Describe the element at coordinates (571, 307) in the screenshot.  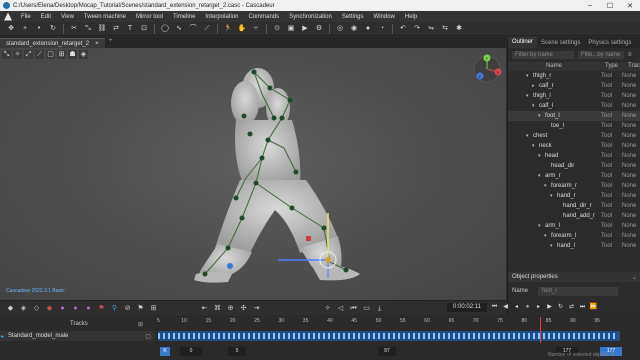
I see `swap-direction-icon: ⇄` at that location.